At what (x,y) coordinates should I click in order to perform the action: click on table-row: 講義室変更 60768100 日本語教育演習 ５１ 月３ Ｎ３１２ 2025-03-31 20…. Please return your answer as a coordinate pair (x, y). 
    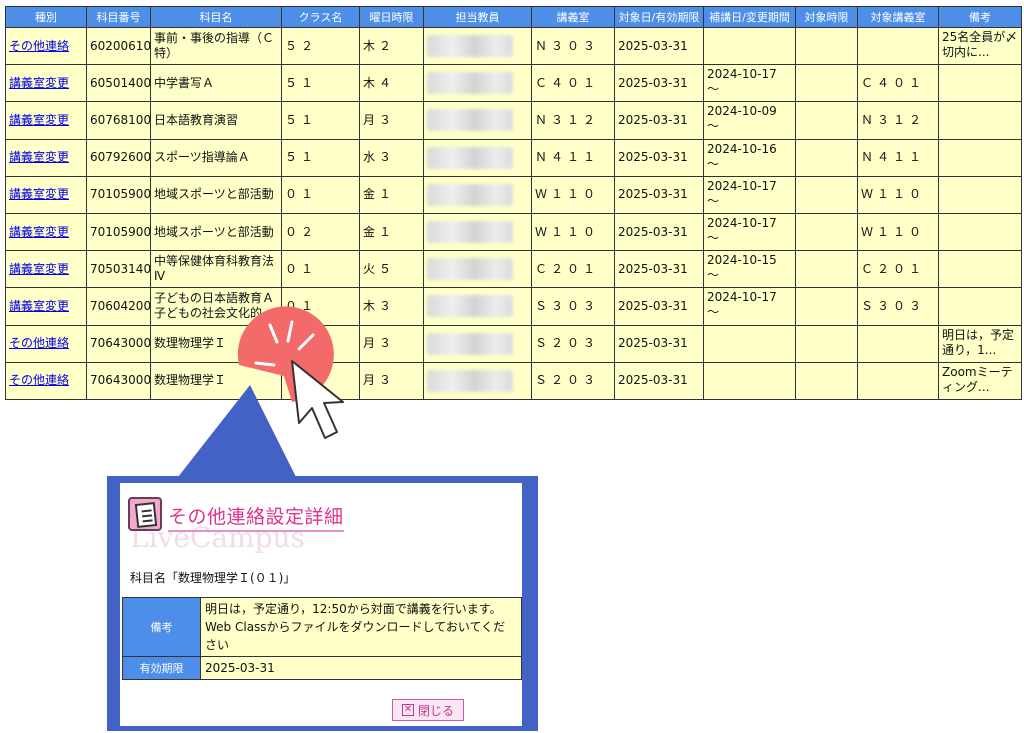
    Looking at the image, I should click on (513, 120).